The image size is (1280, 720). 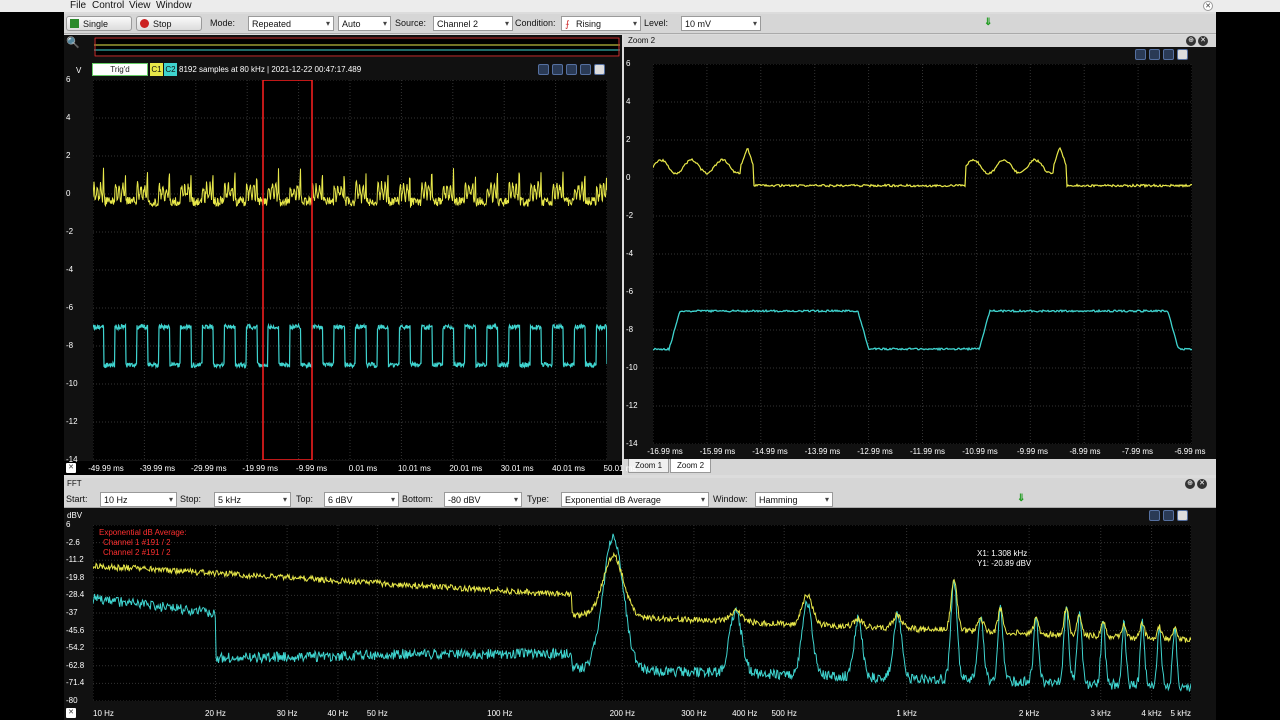 I want to click on zoom-y-tick: -14, so click(x=632, y=443).